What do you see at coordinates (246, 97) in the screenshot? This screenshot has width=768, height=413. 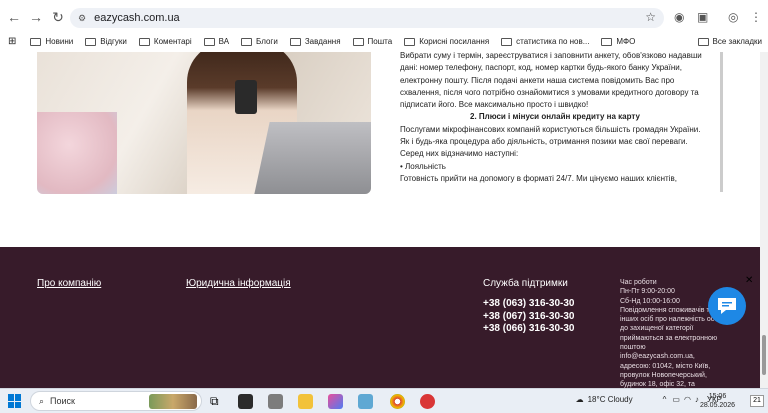 I see `phone-shape` at bounding box center [246, 97].